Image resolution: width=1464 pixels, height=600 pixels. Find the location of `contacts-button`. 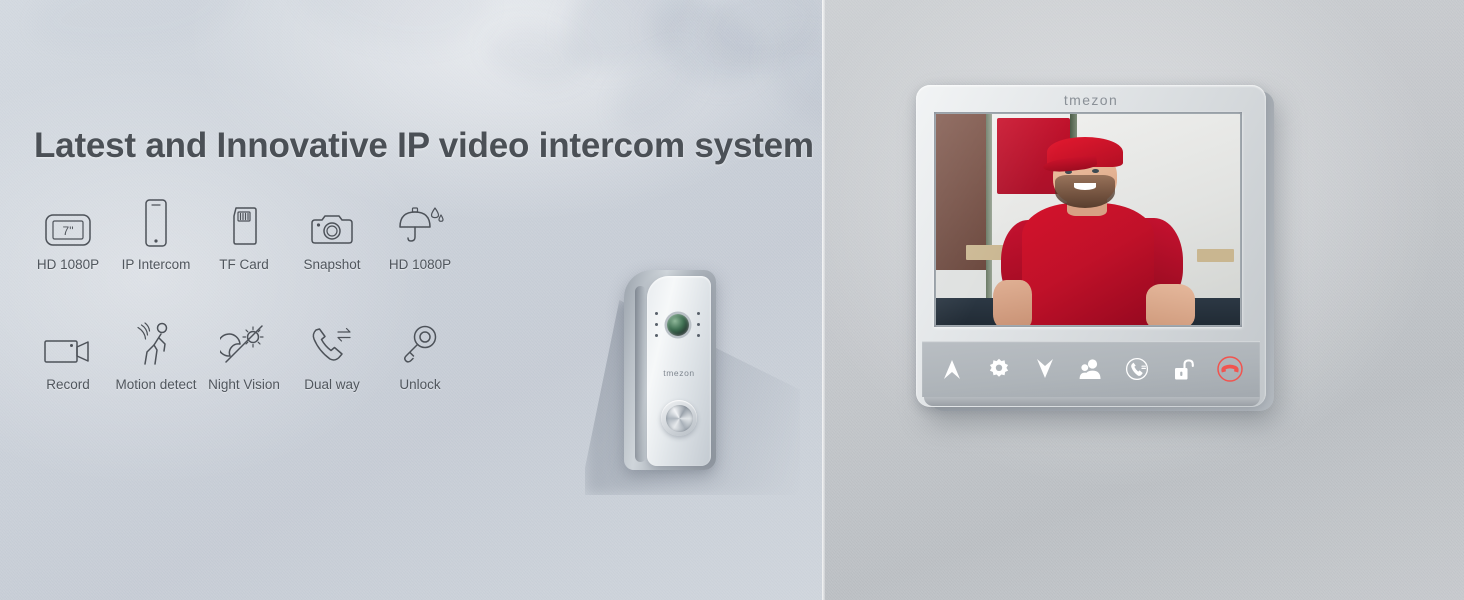

contacts-button is located at coordinates (1091, 369).